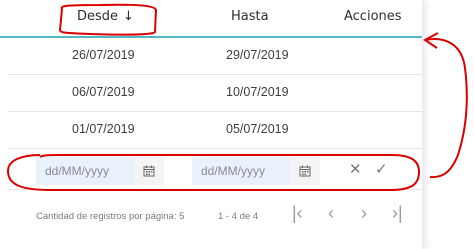 The image size is (474, 249). I want to click on cell-desde: 26/07/2019, so click(103, 55).